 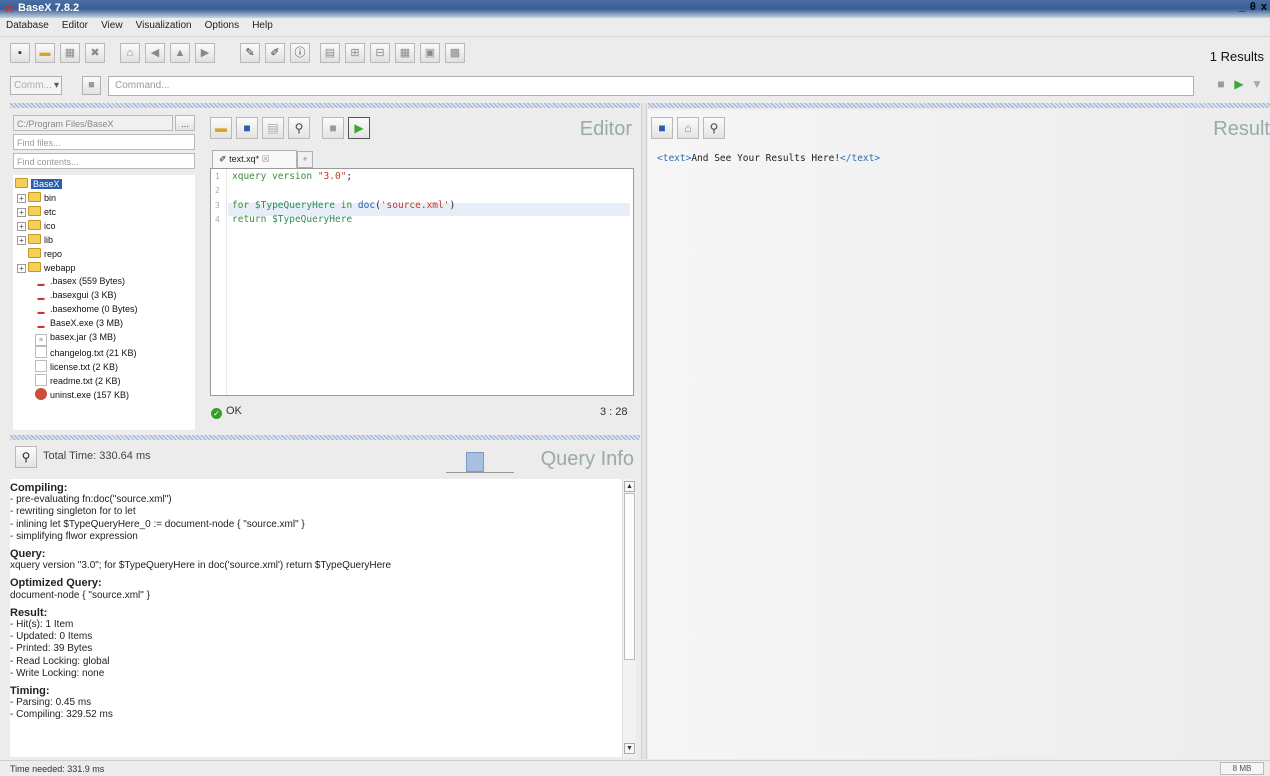 I want to click on tree-file: uninst.exe (157 KB), so click(x=82, y=394).